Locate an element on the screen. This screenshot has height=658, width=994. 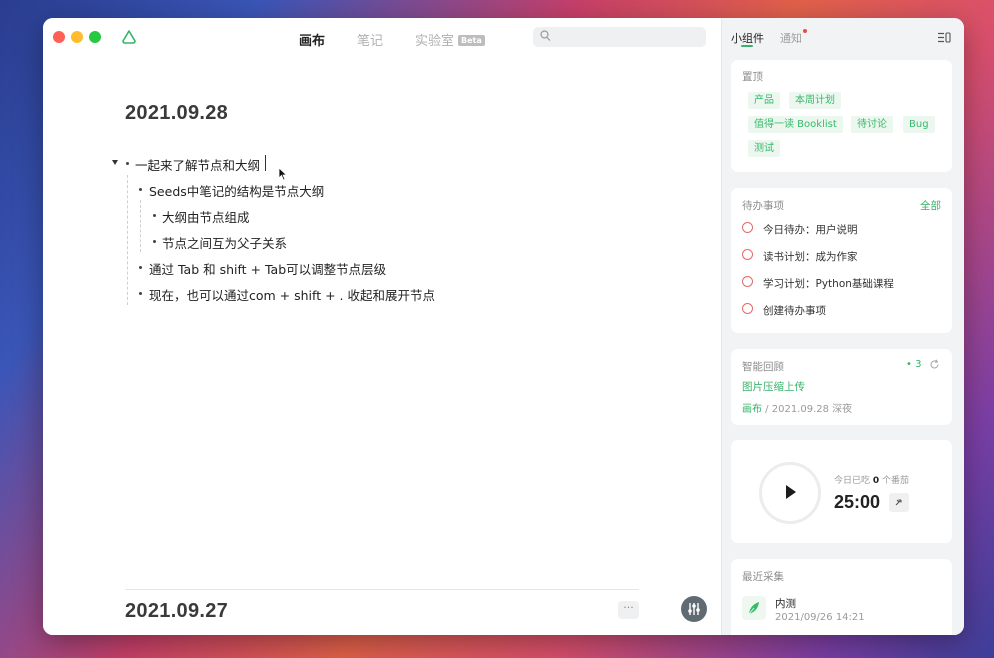
recent-title: 最近采集 is located at coordinates (763, 577).